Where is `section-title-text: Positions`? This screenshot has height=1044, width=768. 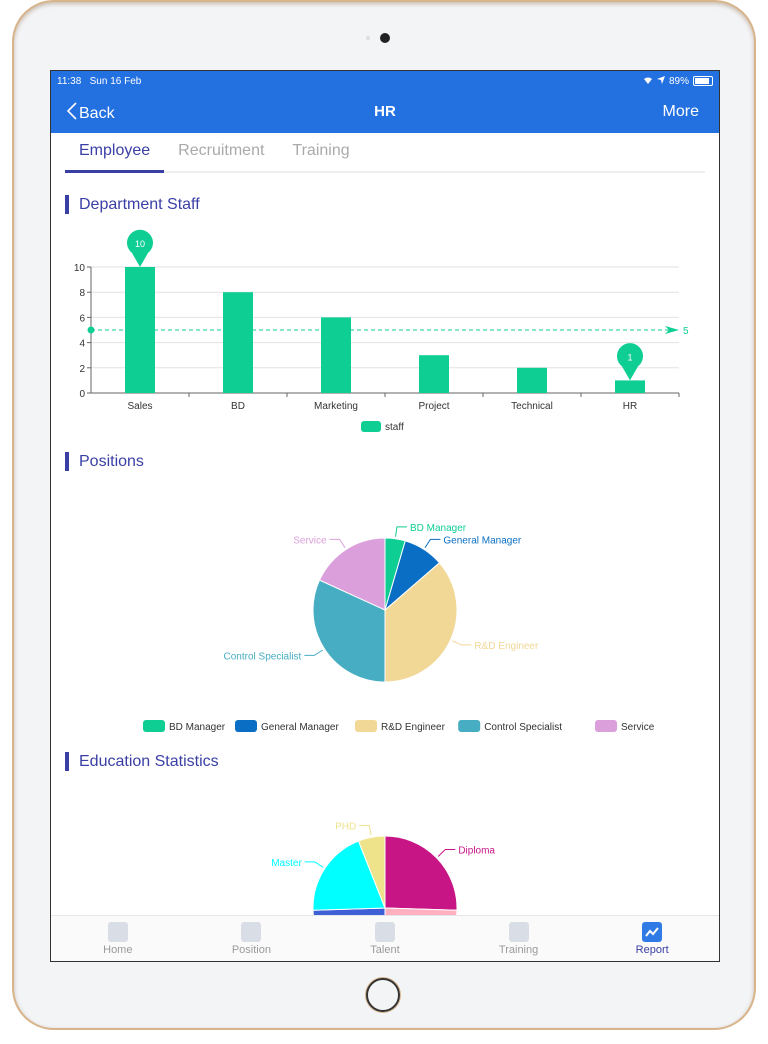 section-title-text: Positions is located at coordinates (111, 461).